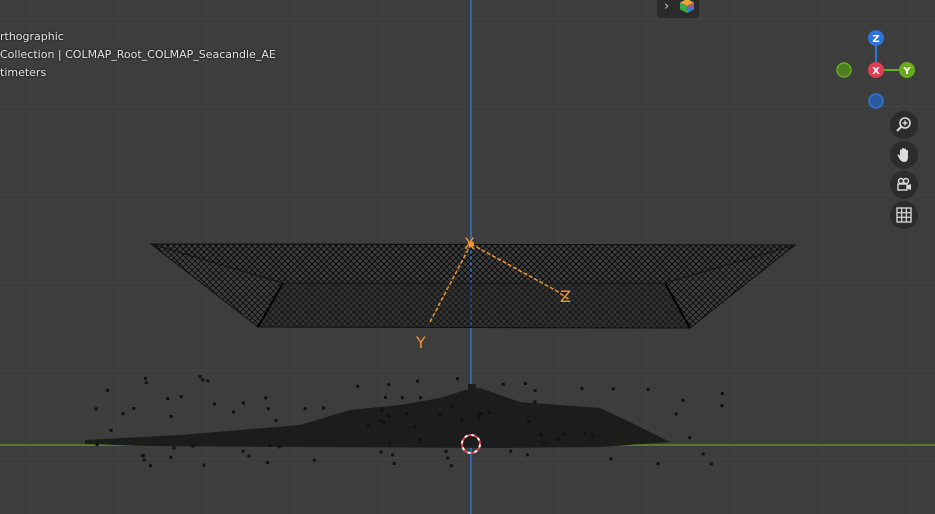  What do you see at coordinates (844, 70) in the screenshot?
I see `gizmo-neg-y` at bounding box center [844, 70].